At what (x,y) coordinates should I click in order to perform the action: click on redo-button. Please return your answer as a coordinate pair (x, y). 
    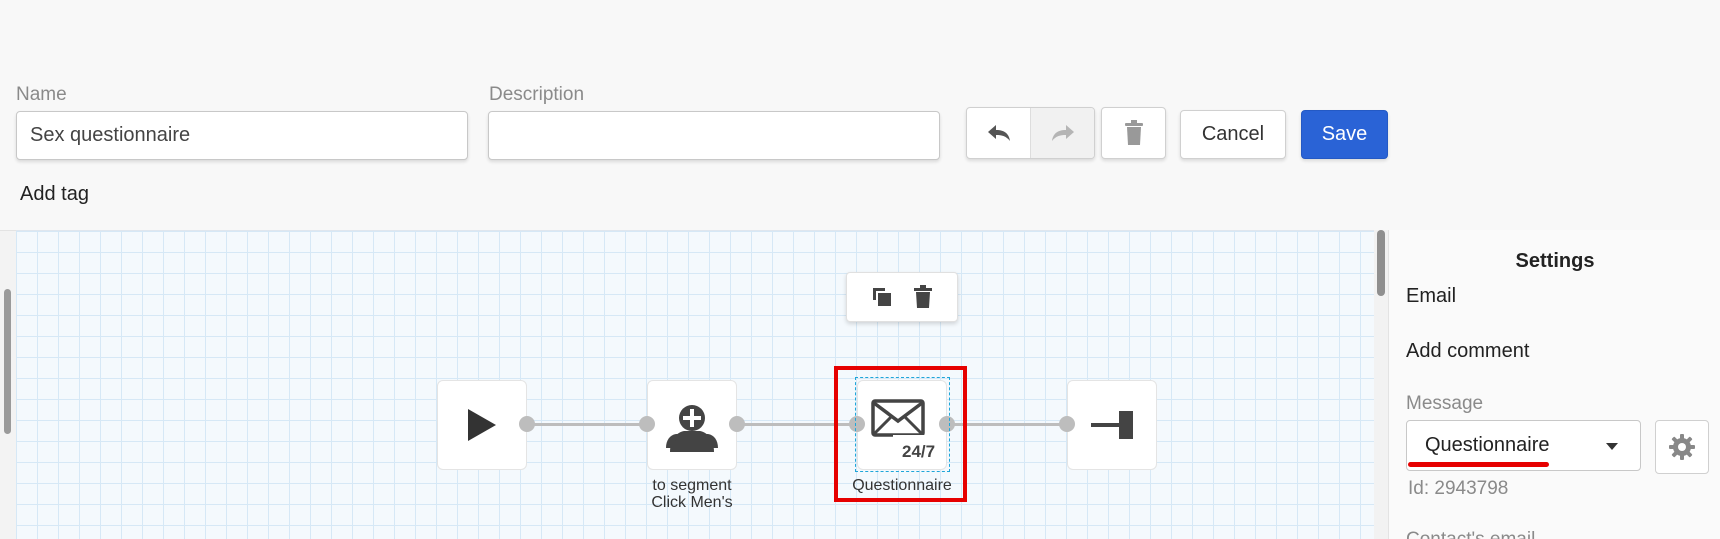
    Looking at the image, I should click on (1062, 133).